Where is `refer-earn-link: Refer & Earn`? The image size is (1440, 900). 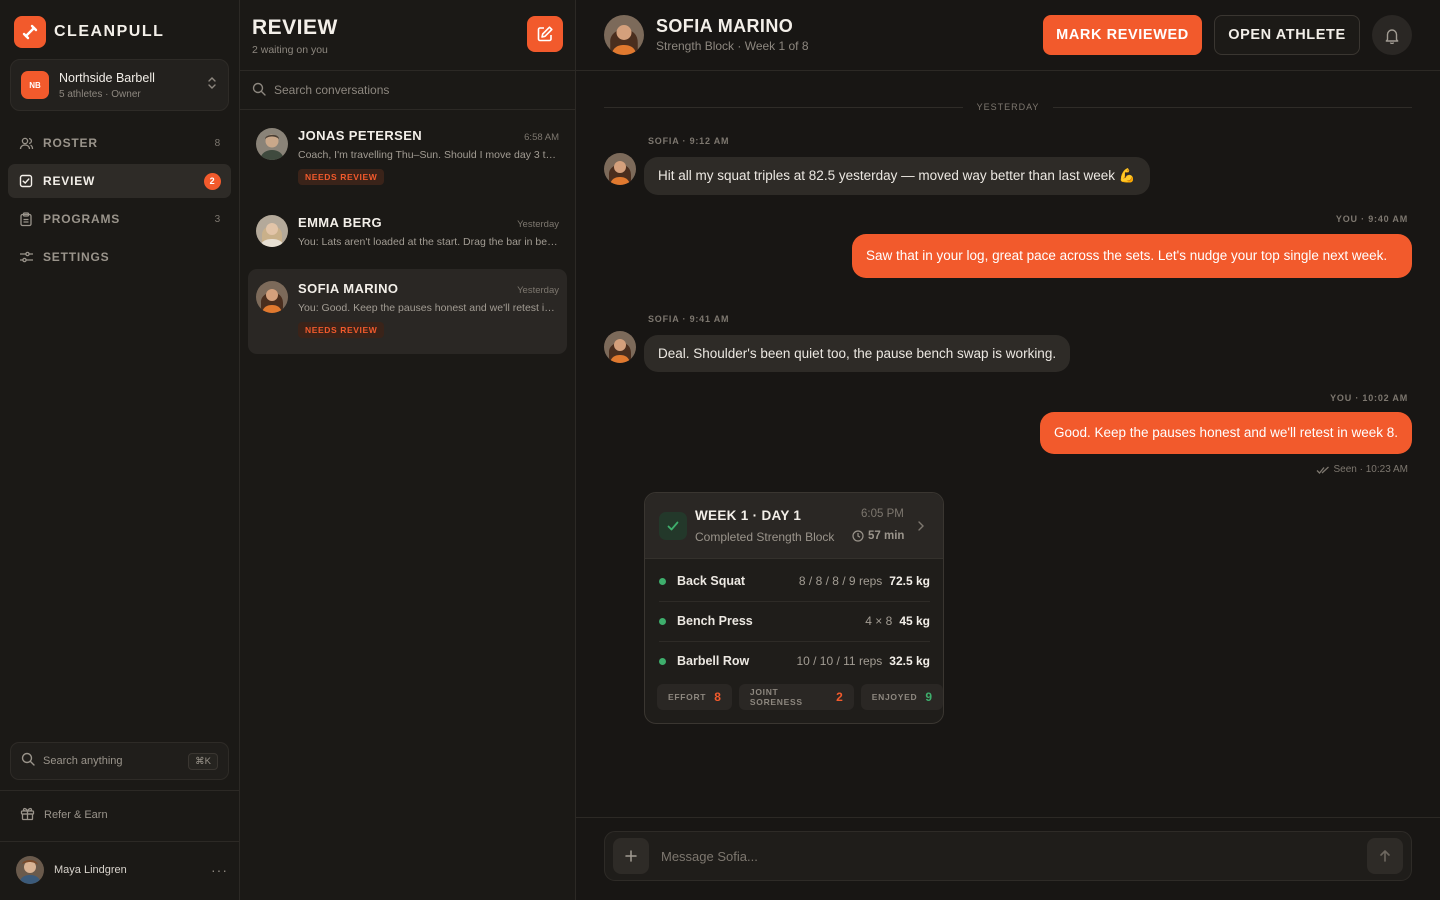
refer-earn-link: Refer & Earn is located at coordinates (64, 815).